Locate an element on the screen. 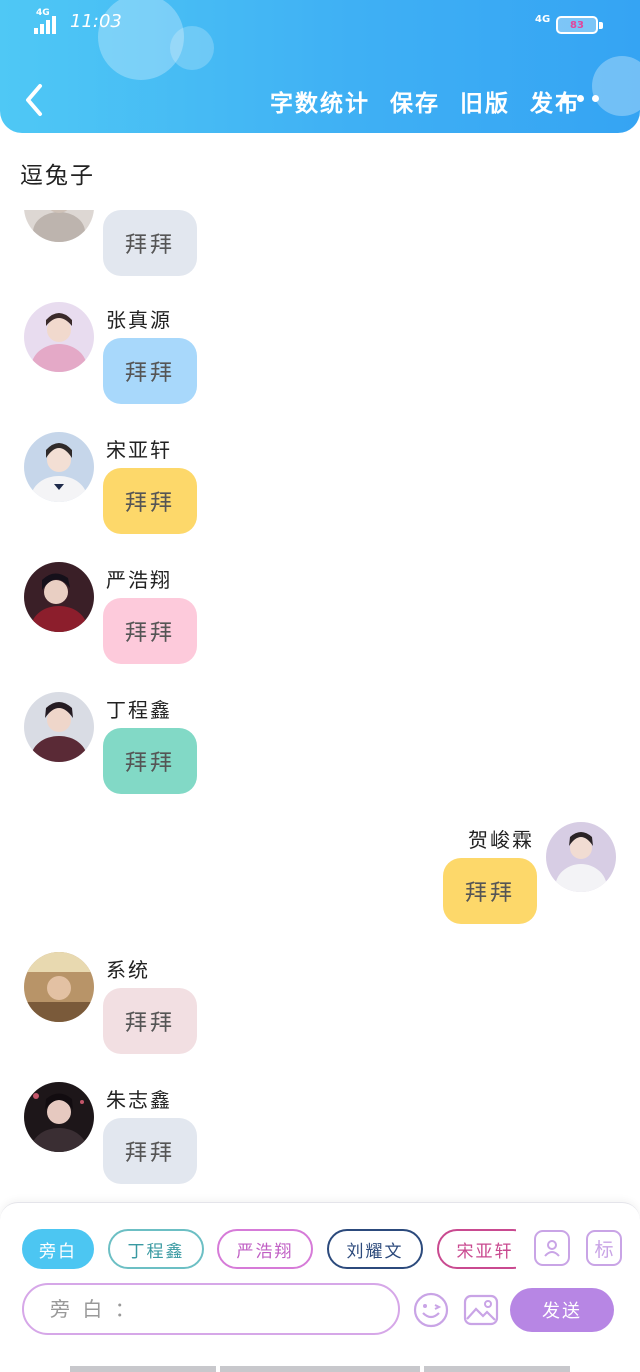 The image size is (640, 1372). save-button: 保存 is located at coordinates (415, 101).